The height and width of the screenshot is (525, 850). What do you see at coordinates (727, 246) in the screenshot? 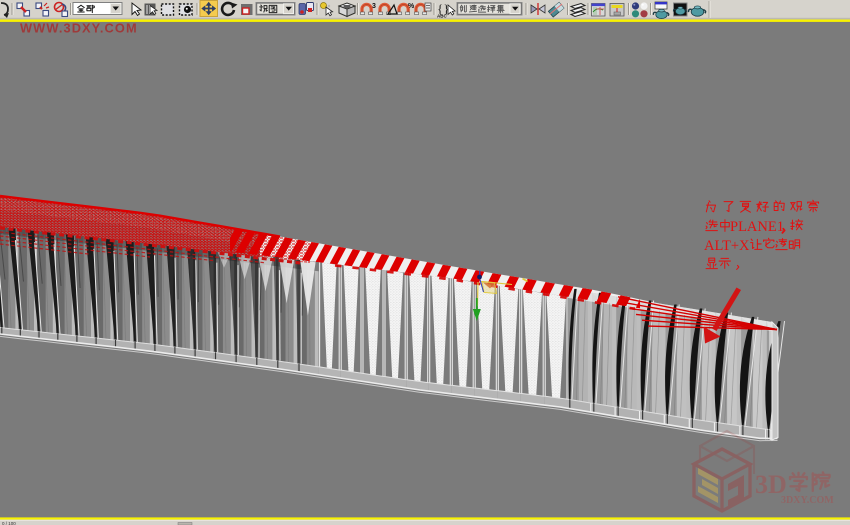
I see `svg-text: ALT+X` at bounding box center [727, 246].